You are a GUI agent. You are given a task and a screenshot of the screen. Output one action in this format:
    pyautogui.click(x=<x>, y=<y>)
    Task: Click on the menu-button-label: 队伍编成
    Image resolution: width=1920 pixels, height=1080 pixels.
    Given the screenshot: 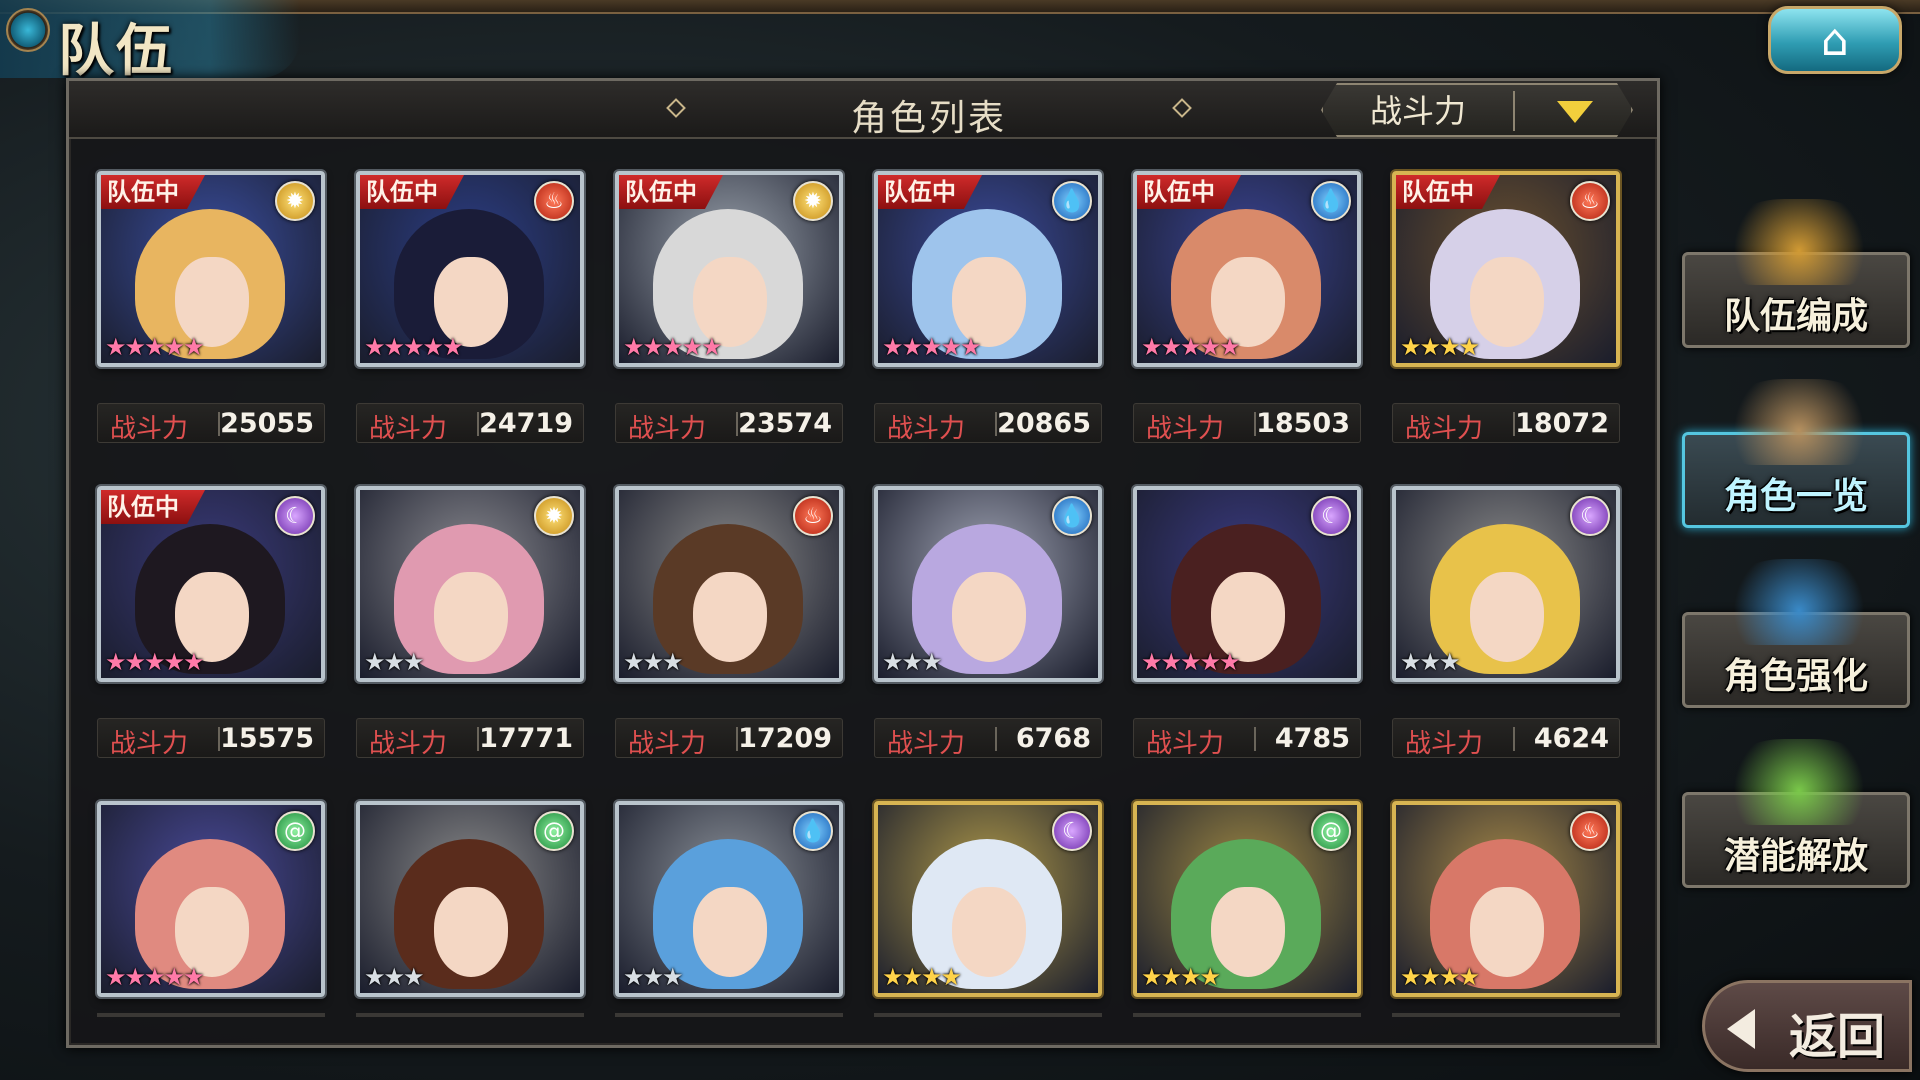 What is the action you would take?
    pyautogui.click(x=1795, y=316)
    